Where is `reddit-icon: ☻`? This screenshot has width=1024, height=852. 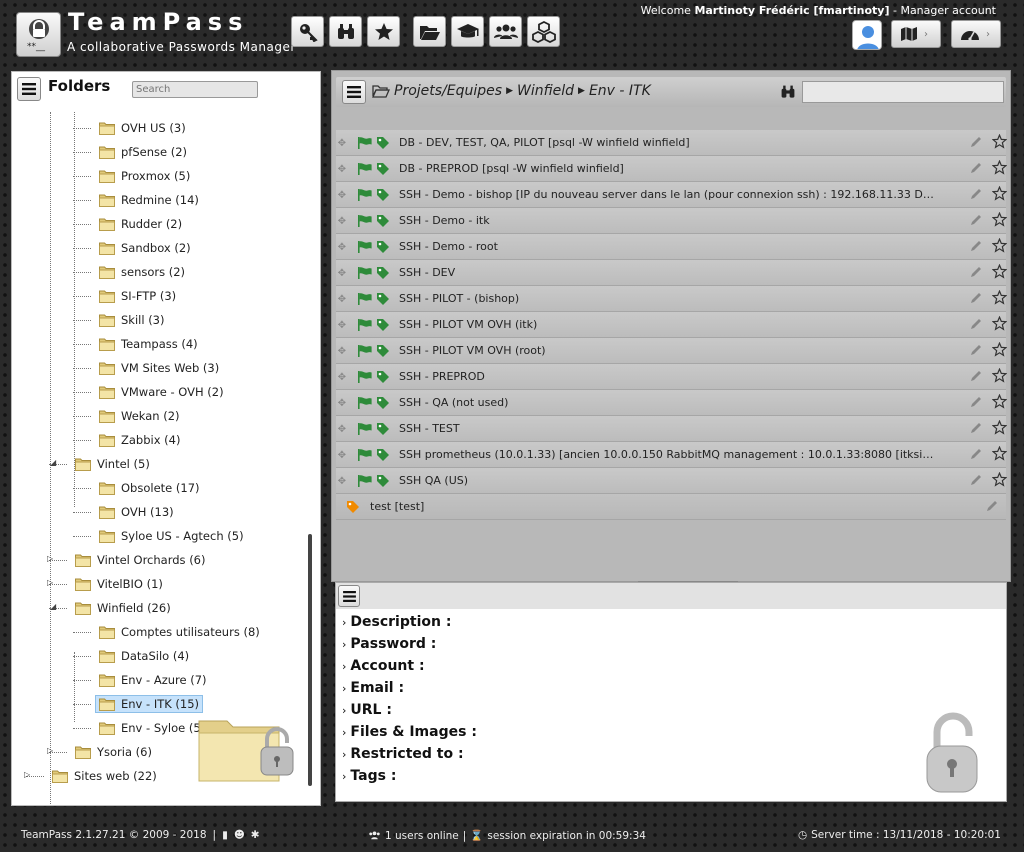 reddit-icon: ☻ is located at coordinates (239, 835).